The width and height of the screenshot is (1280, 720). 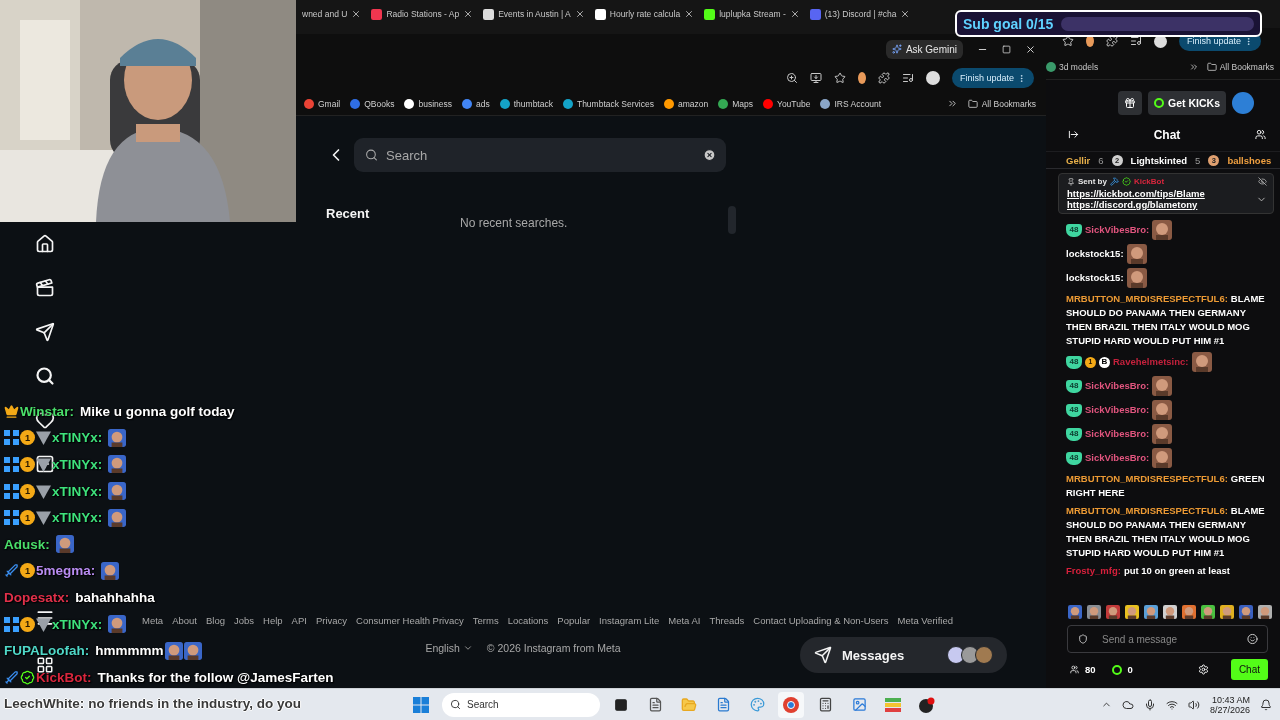 What do you see at coordinates (1262, 181) in the screenshot?
I see `hide-icon` at bounding box center [1262, 181].